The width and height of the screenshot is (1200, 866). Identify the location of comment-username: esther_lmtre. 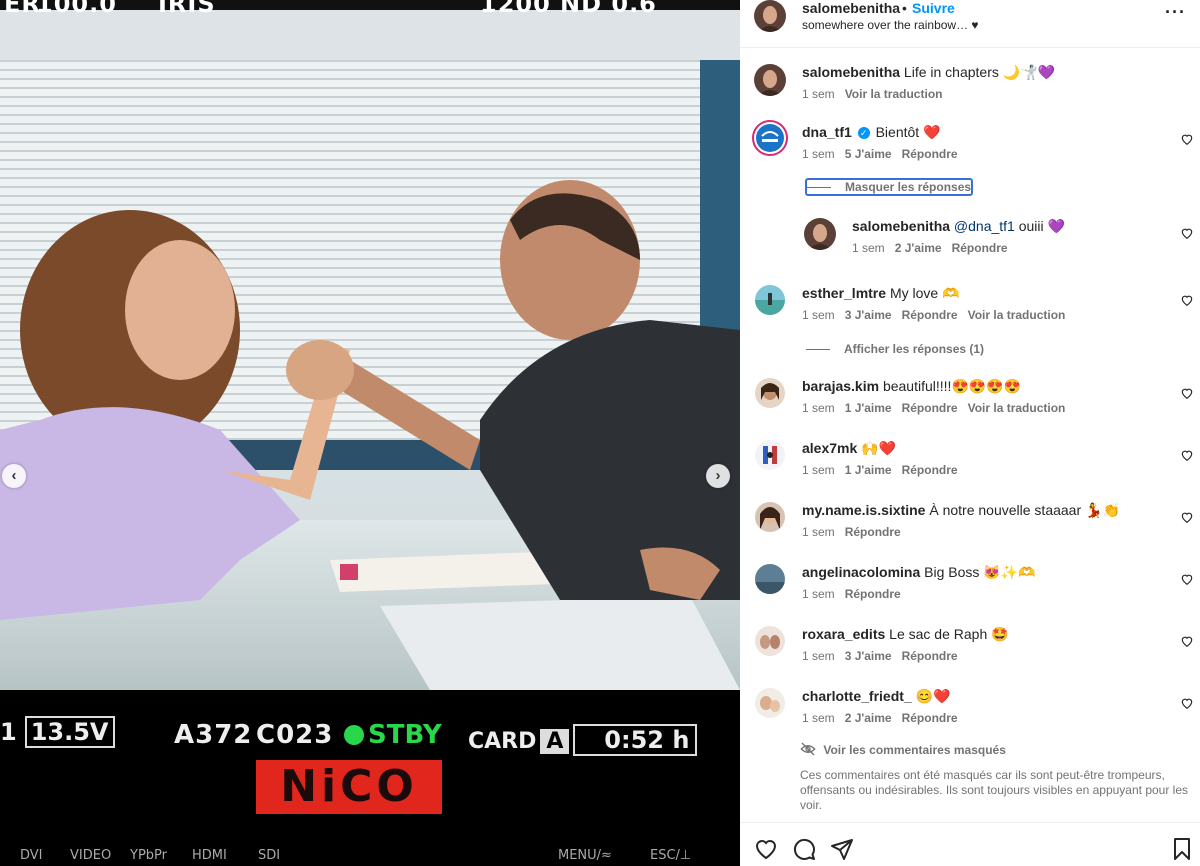
(844, 293).